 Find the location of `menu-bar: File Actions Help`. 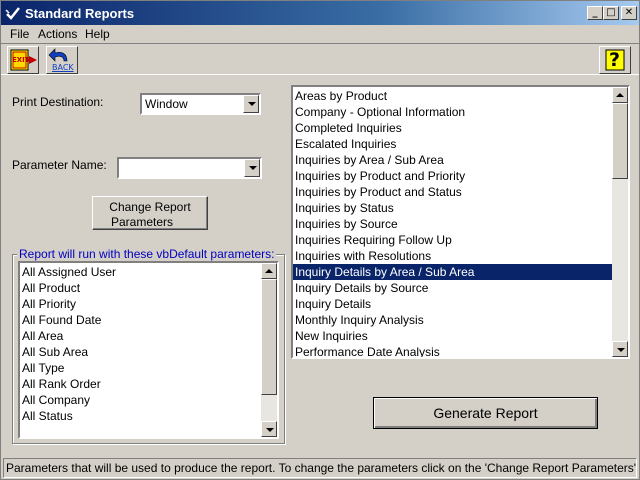

menu-bar: File Actions Help is located at coordinates (320, 34).